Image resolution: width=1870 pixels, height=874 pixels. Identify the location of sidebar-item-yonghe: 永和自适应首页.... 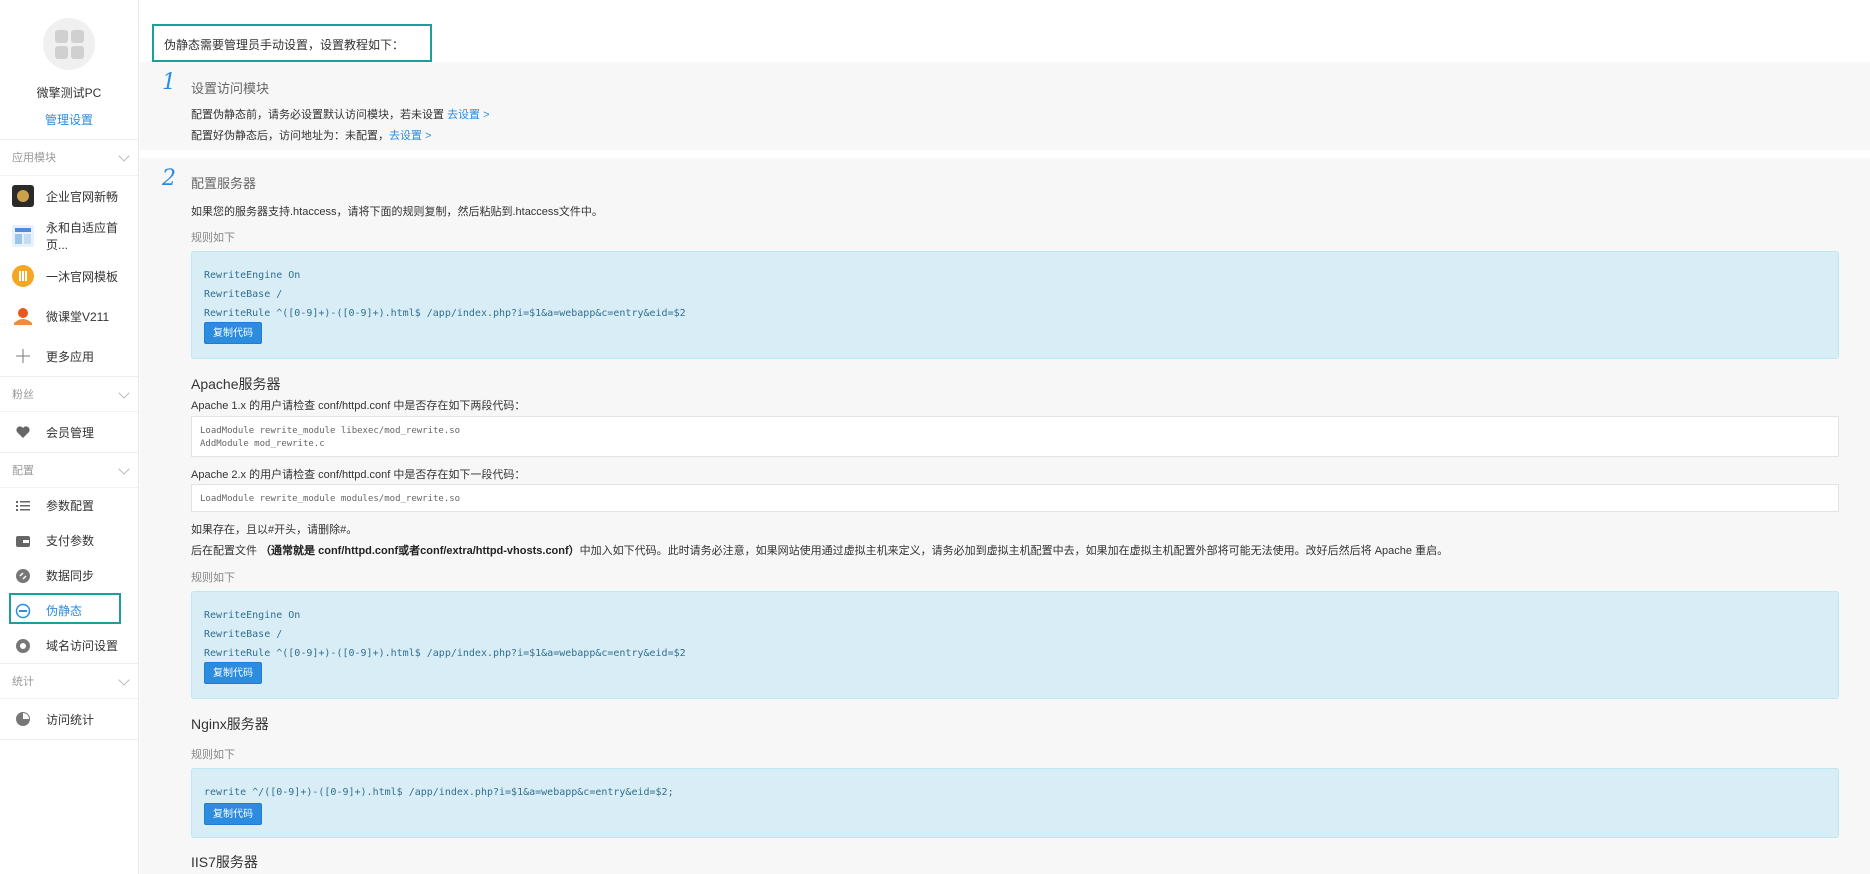
(69, 236).